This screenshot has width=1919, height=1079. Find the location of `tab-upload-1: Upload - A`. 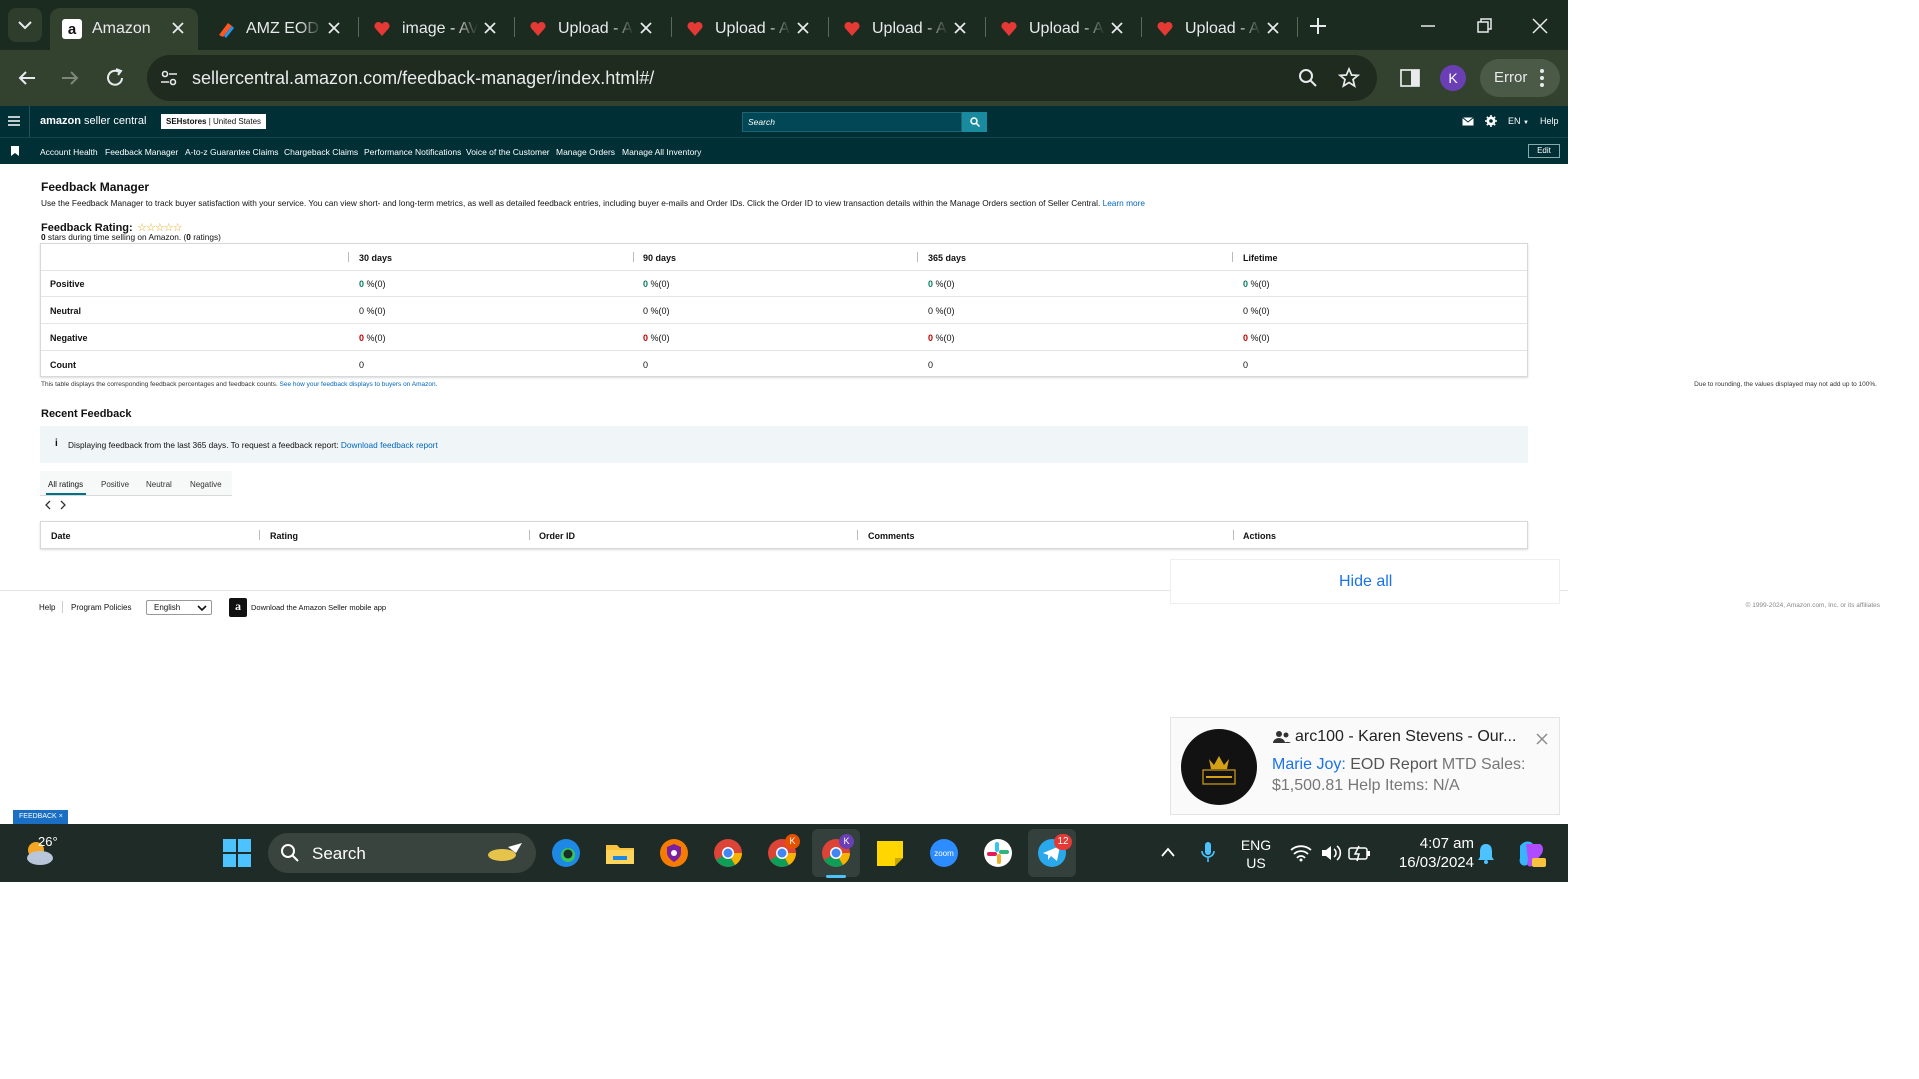

tab-upload-1: Upload - A is located at coordinates (591, 29).